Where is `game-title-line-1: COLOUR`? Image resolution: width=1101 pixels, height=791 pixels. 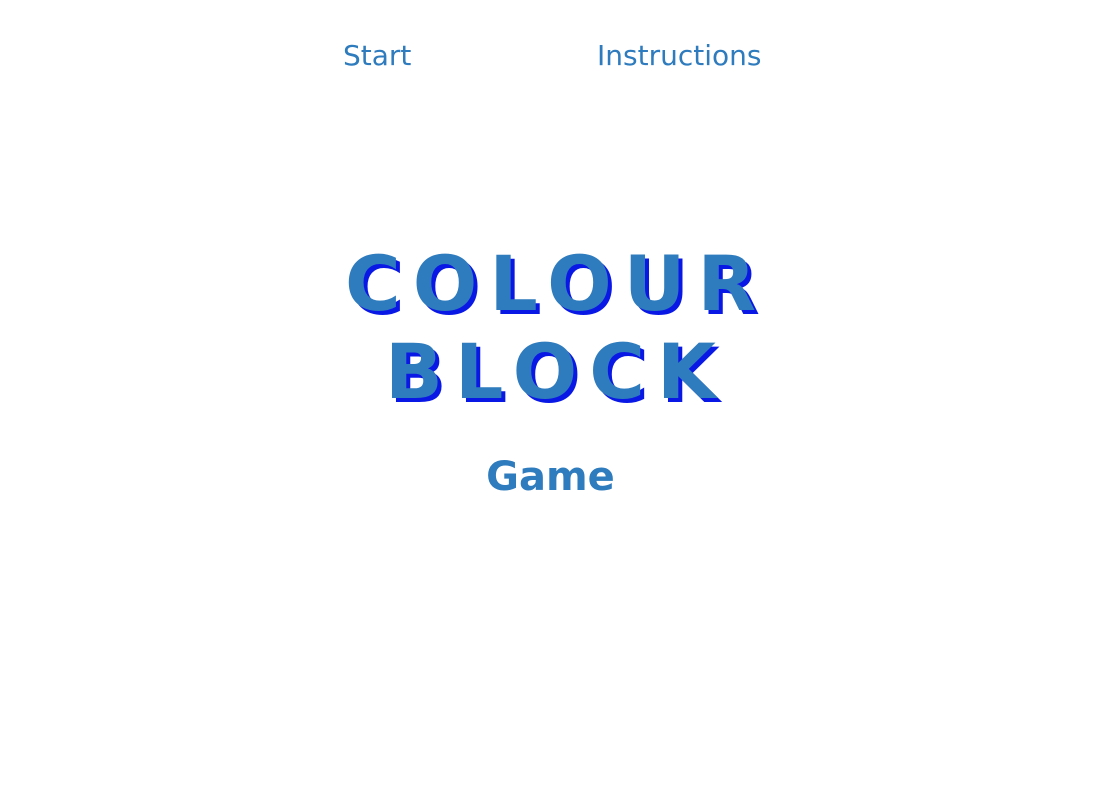
game-title-line-1: COLOUR is located at coordinates (556, 283).